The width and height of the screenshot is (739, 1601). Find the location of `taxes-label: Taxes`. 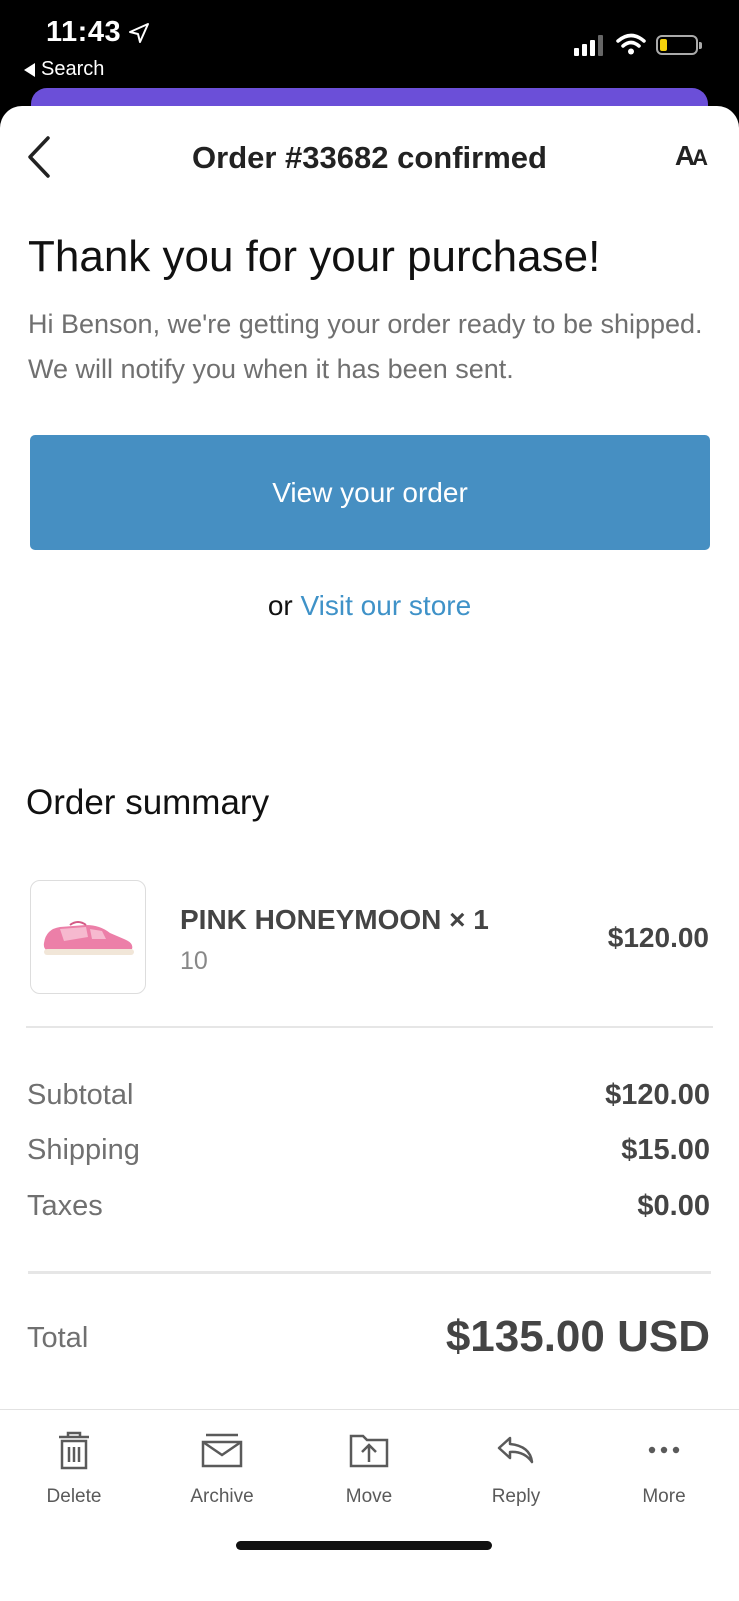

taxes-label: Taxes is located at coordinates (65, 1206).